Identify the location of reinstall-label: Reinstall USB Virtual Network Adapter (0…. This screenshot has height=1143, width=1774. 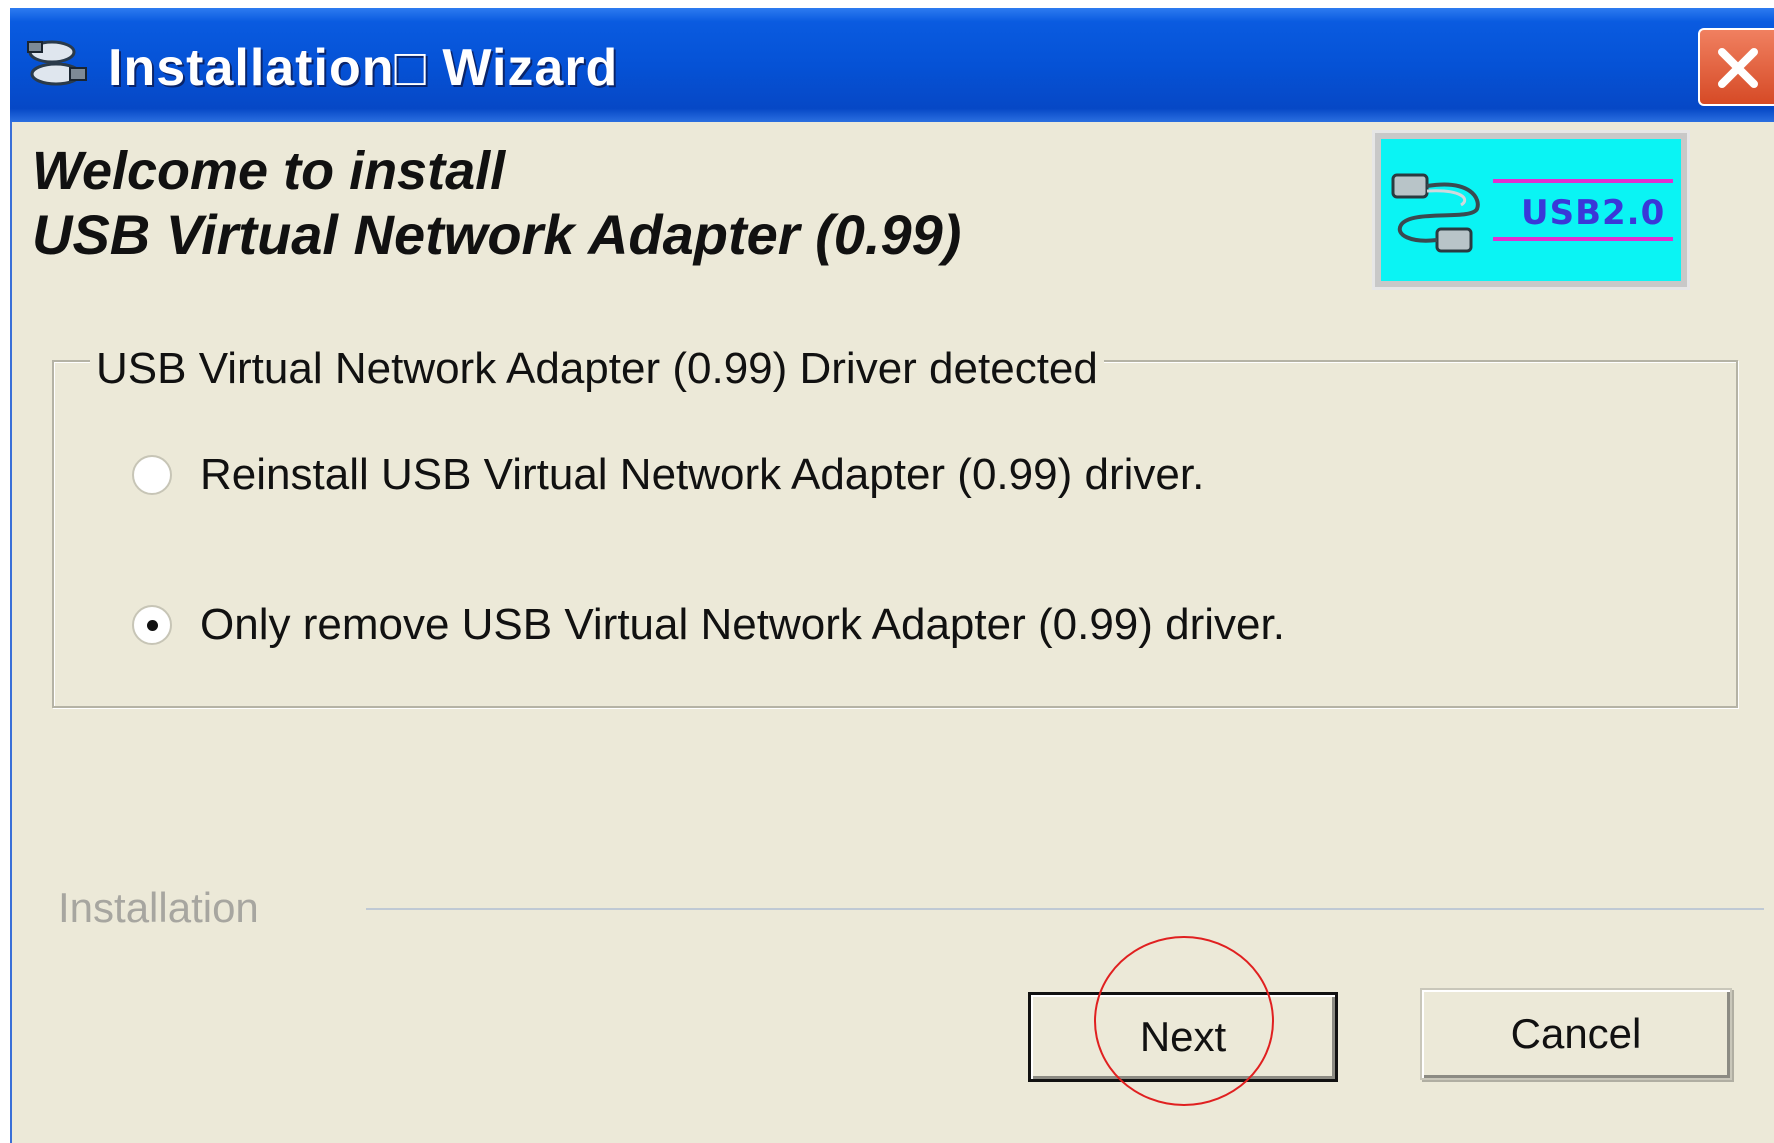
(702, 475).